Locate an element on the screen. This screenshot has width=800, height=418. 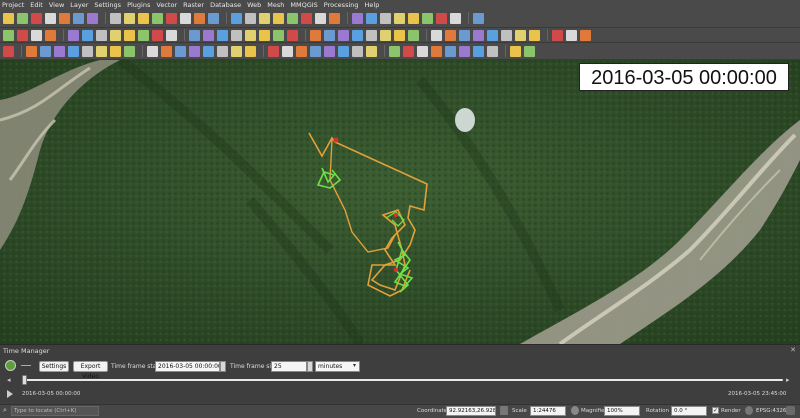
menu-item-view: View is located at coordinates (56, 5).